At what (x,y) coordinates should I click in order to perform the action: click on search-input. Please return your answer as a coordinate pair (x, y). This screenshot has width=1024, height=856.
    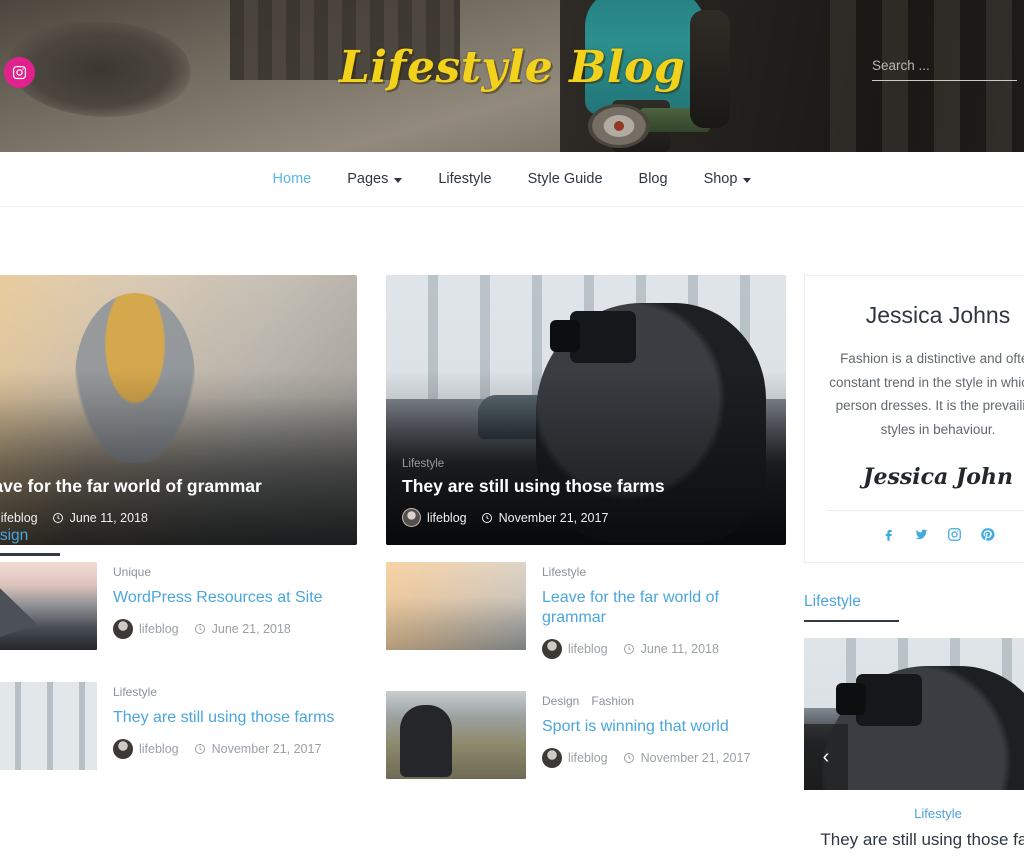
    Looking at the image, I should click on (944, 69).